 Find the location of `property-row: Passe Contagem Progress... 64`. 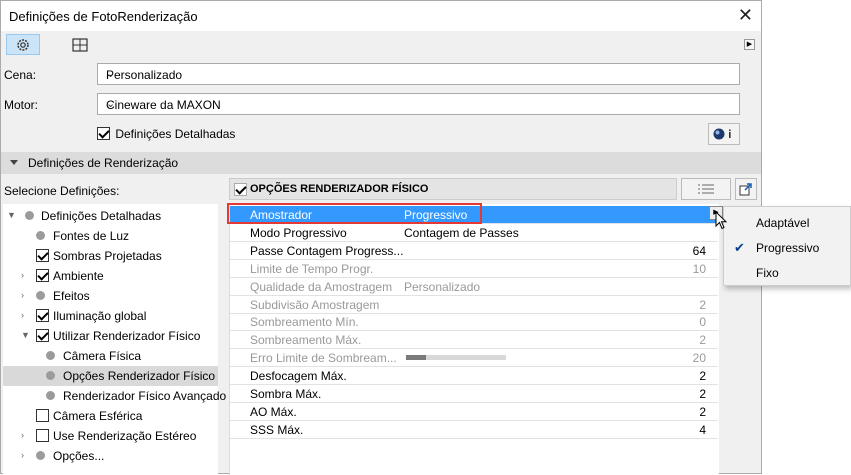

property-row: Passe Contagem Progress... 64 is located at coordinates (474, 251).